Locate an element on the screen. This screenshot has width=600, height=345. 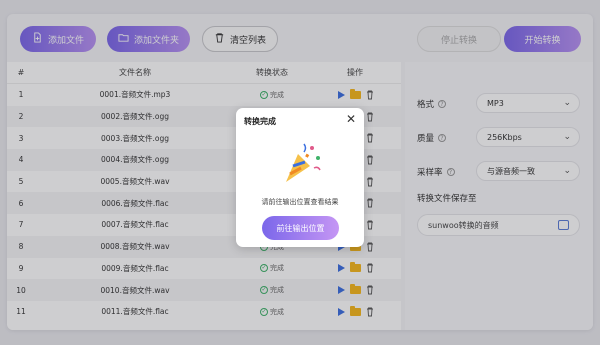
go-to-output-button: 前往输出位置 is located at coordinates (300, 228).